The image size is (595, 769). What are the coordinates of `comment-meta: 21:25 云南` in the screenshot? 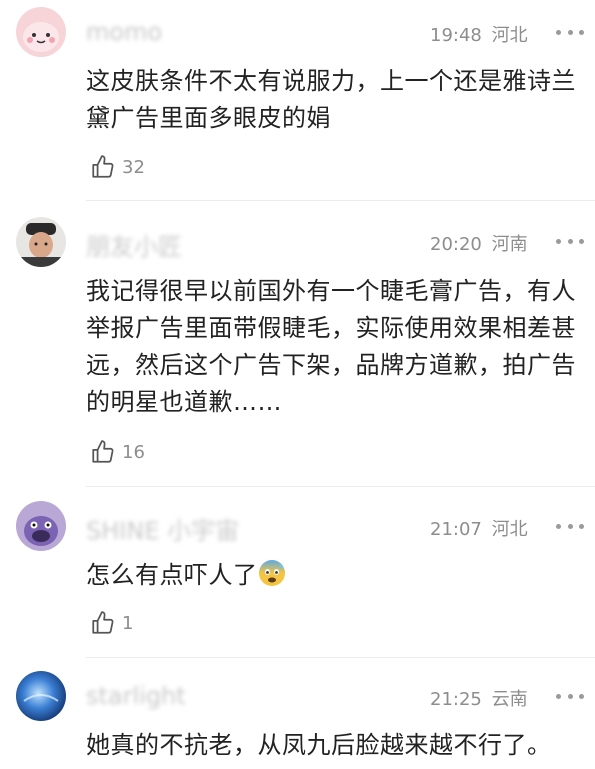 It's located at (479, 698).